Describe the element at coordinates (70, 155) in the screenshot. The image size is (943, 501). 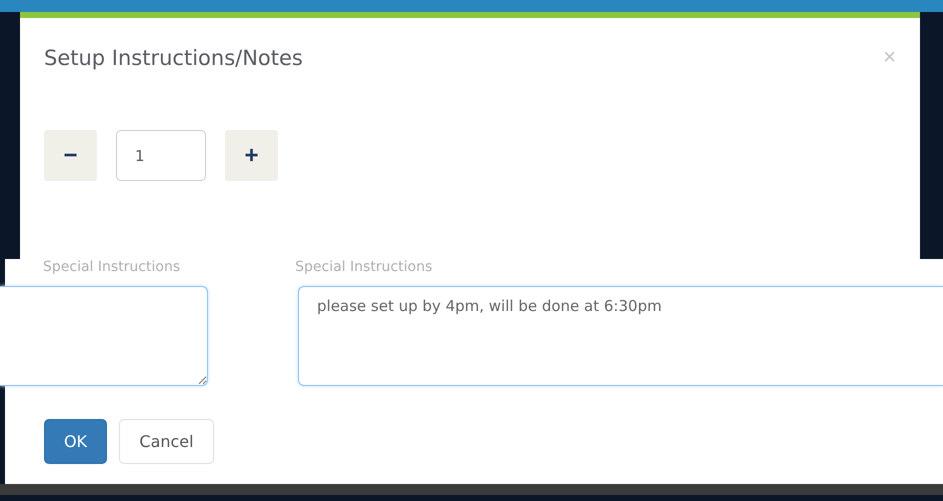
I see `decrement-button: −` at that location.